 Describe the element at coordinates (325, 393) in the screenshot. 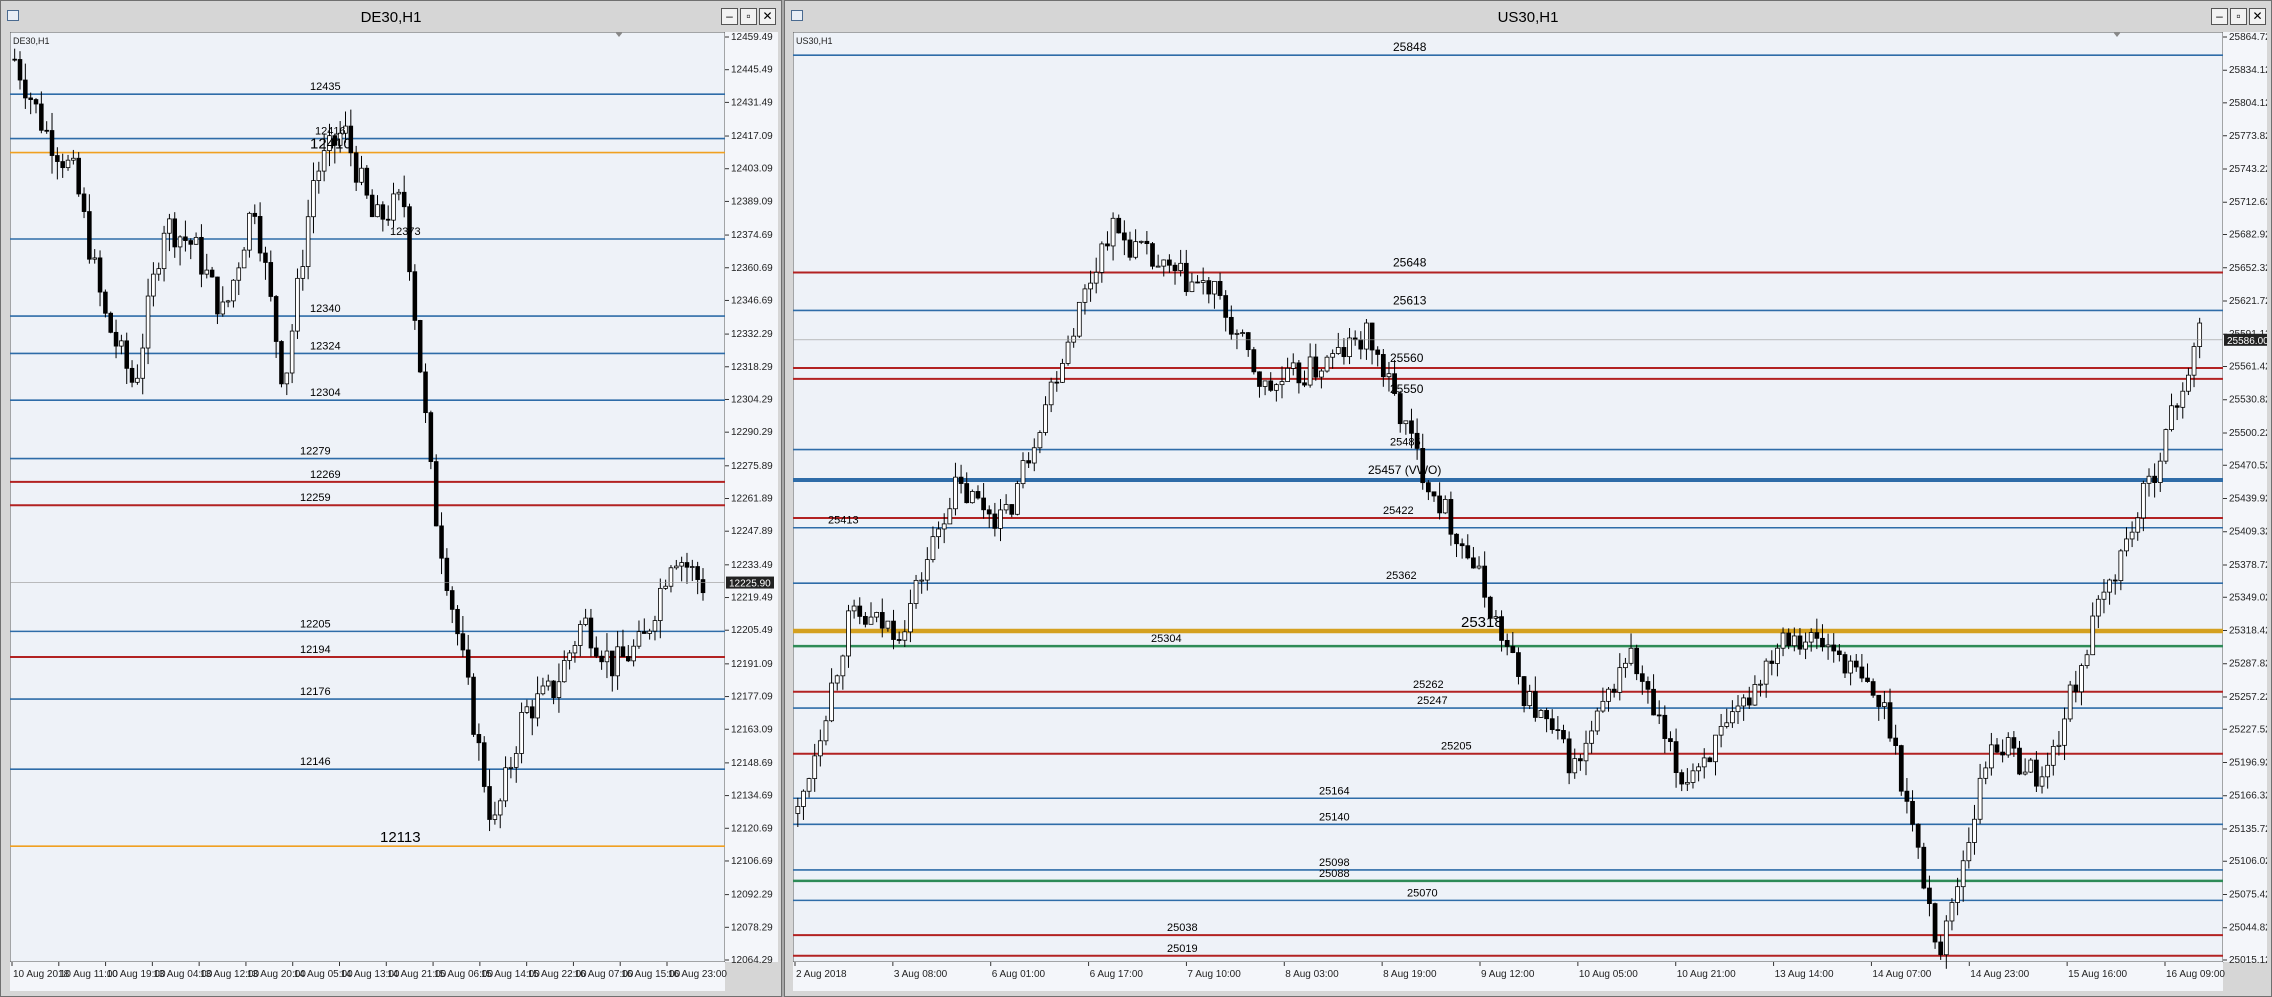

I see `level-label: 12304` at that location.